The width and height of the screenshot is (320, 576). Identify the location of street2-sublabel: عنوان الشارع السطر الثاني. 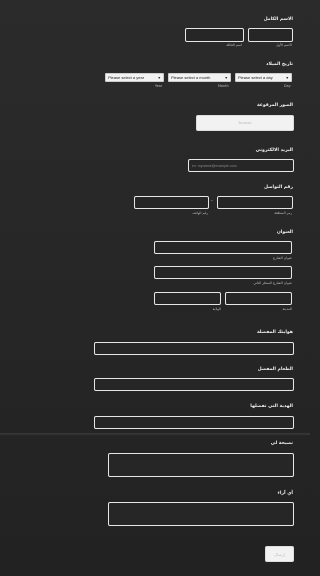
(272, 283).